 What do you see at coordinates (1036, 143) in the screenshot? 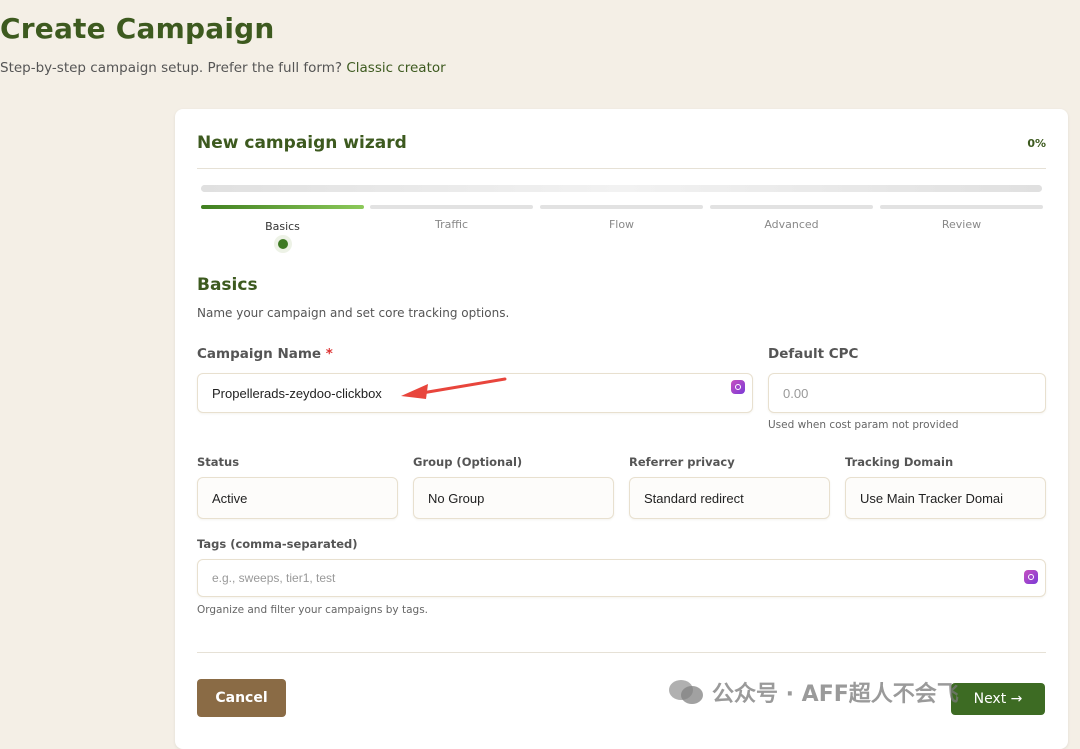
I see `progress-percent: 0%` at bounding box center [1036, 143].